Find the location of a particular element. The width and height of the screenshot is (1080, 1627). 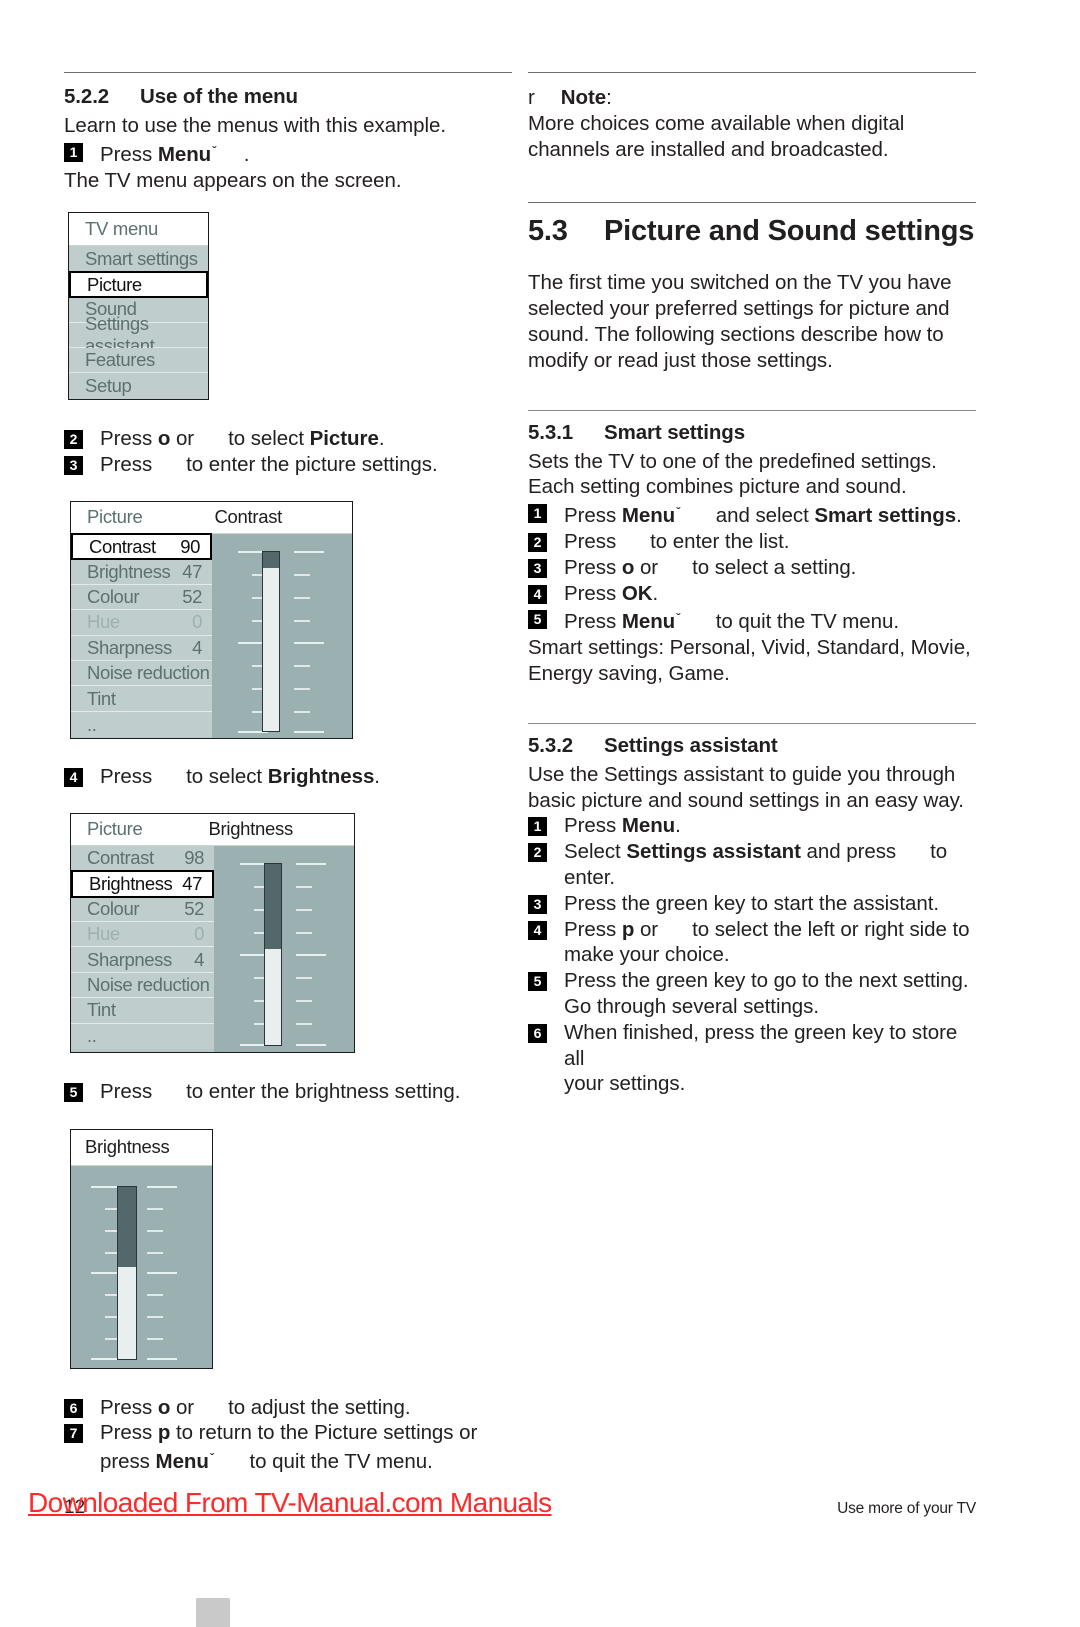

tv-menu-item: Features is located at coordinates (138, 361).